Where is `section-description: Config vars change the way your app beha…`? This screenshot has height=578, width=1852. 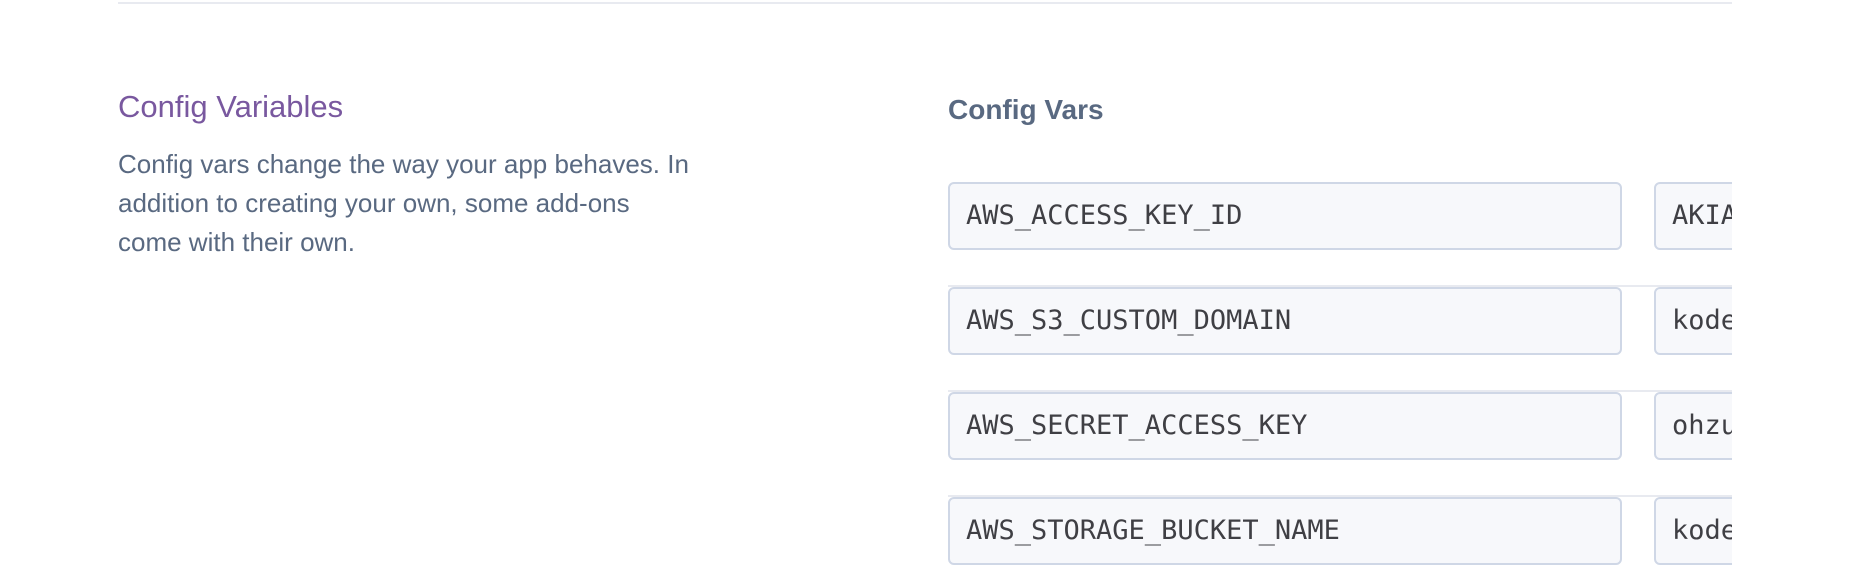 section-description: Config vars change the way your app beha… is located at coordinates (403, 203).